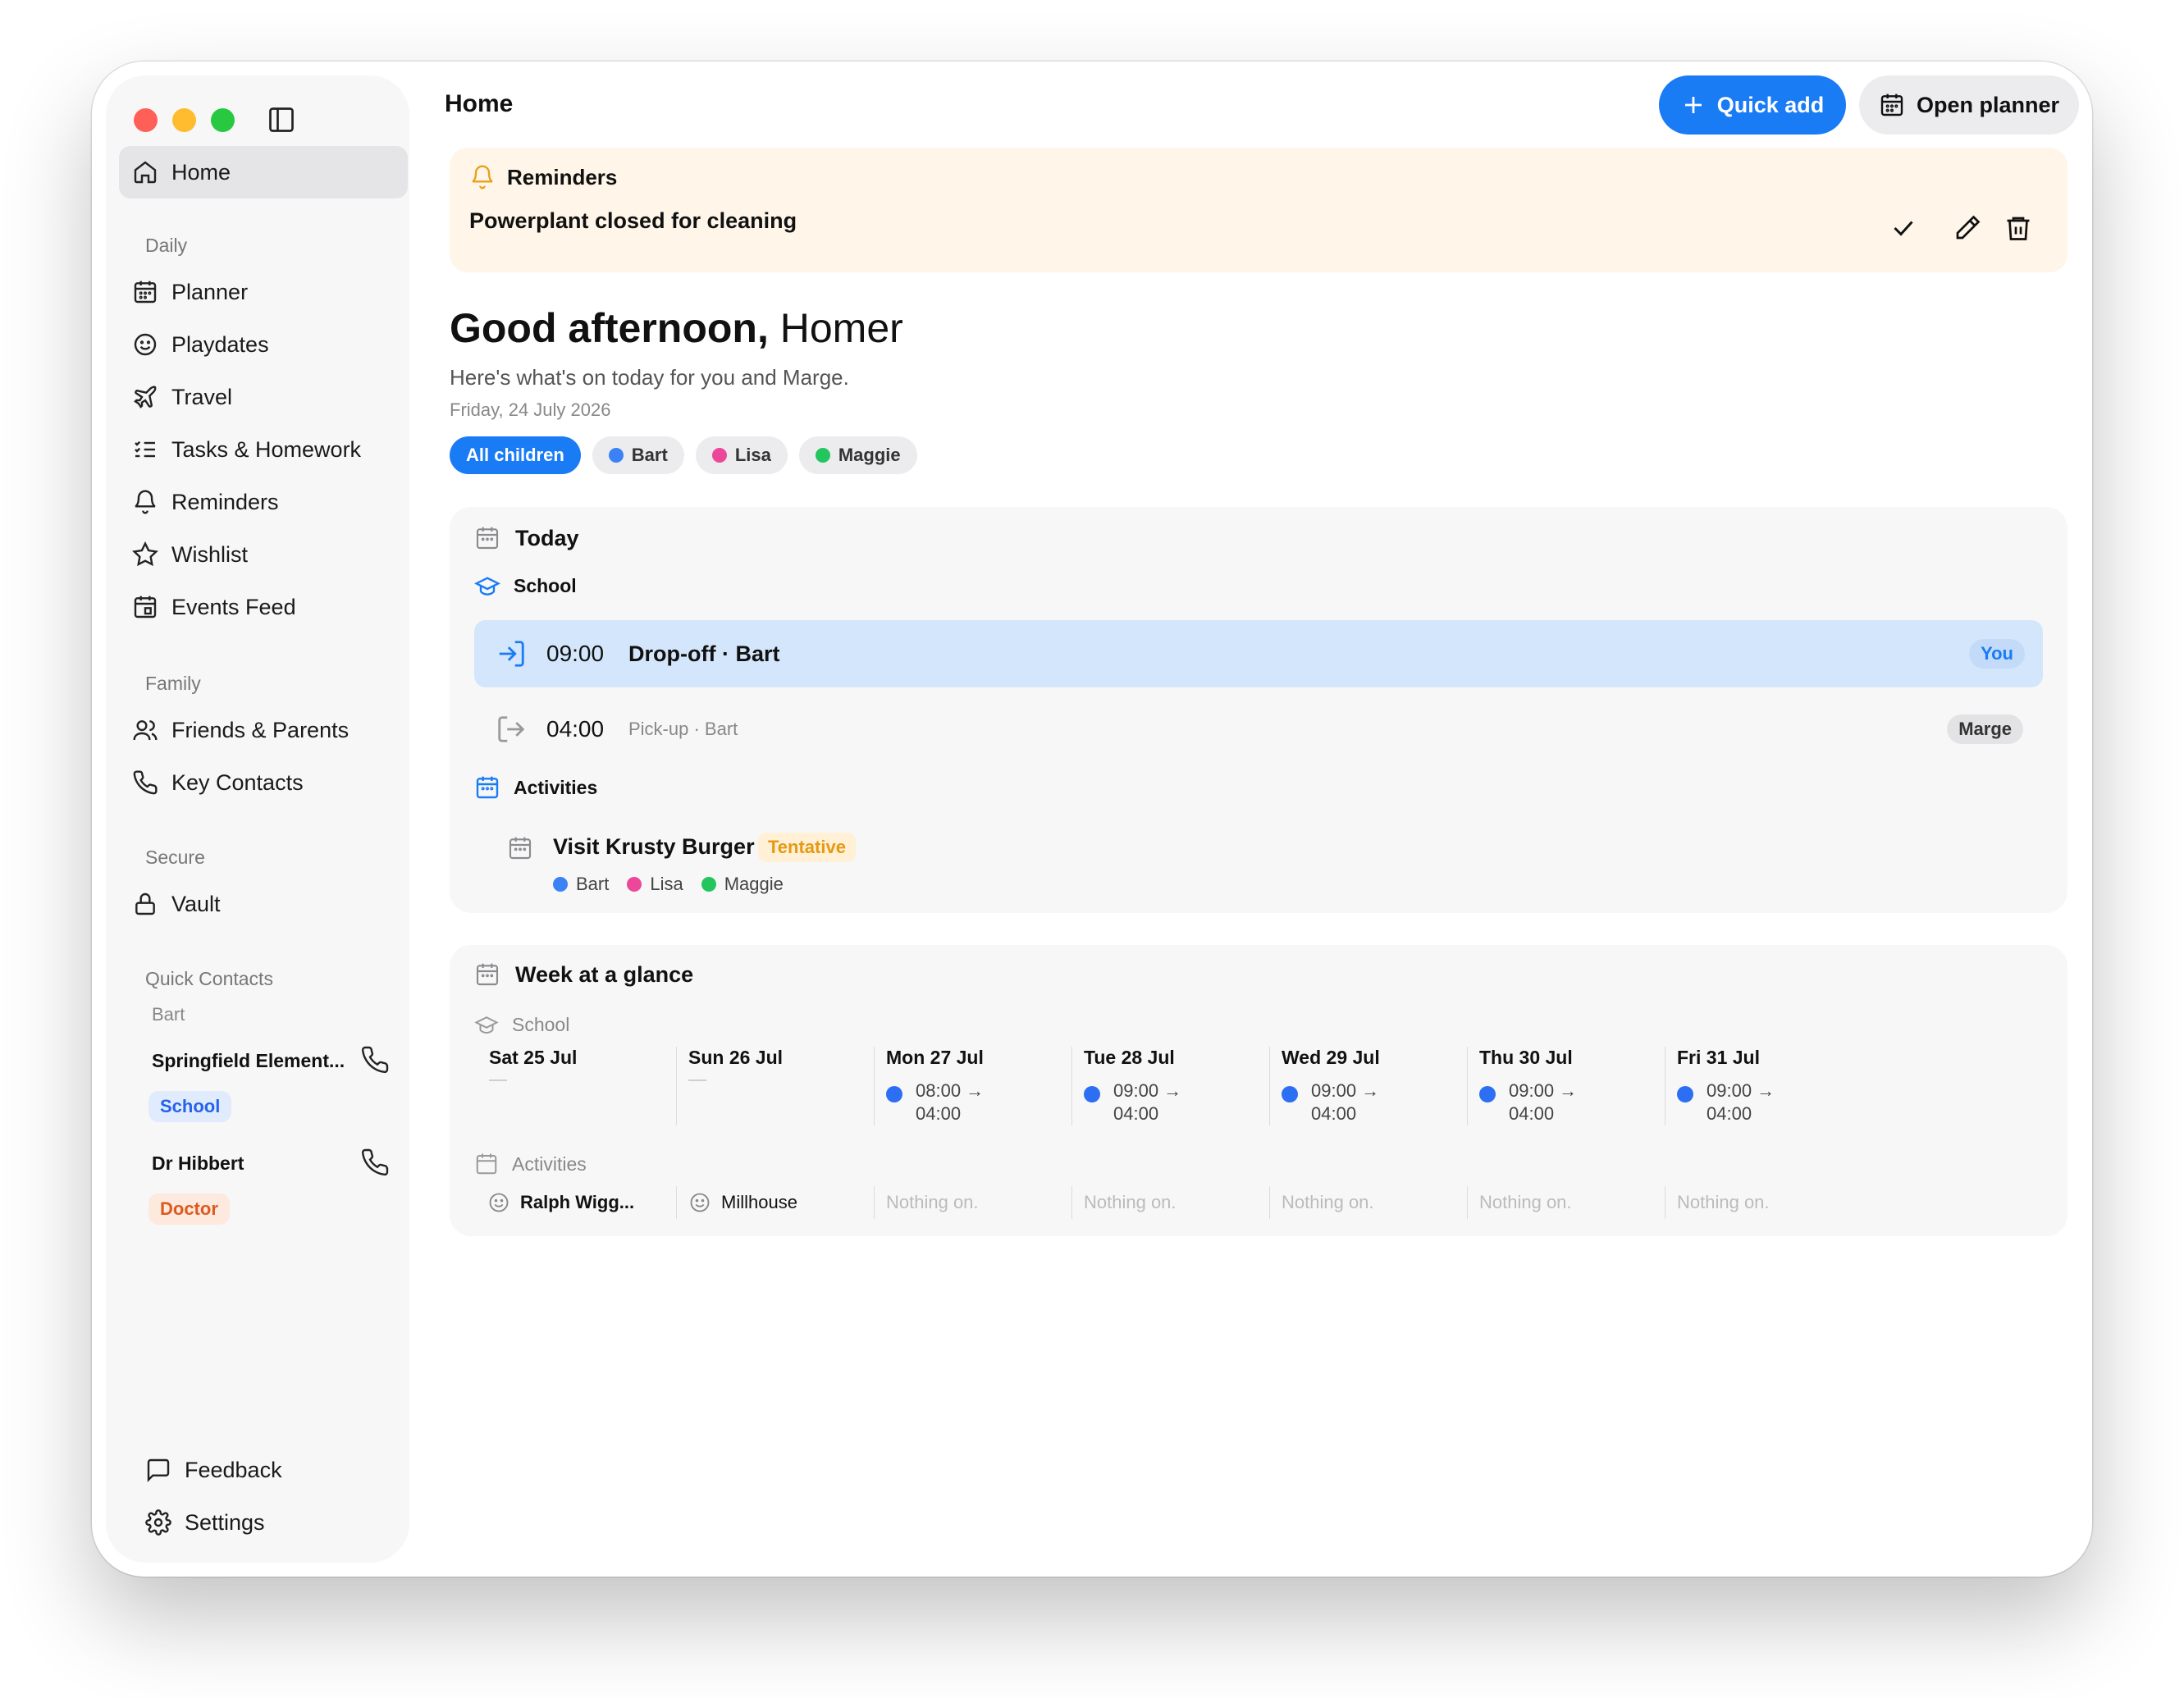  I want to click on activities-label: Activities, so click(556, 787).